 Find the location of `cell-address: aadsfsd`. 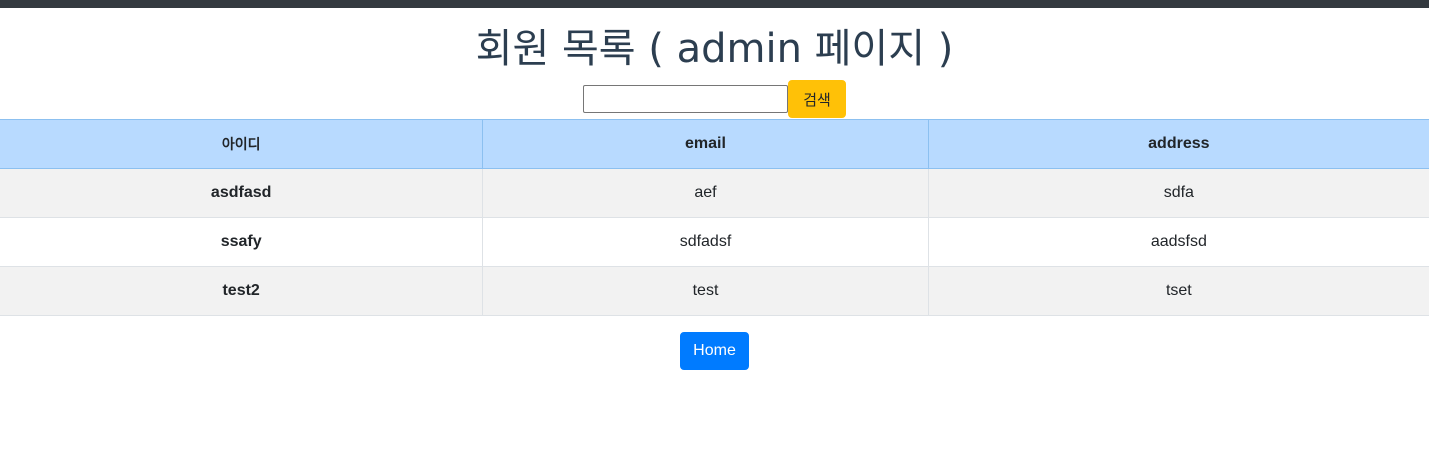

cell-address: aadsfsd is located at coordinates (1178, 242).